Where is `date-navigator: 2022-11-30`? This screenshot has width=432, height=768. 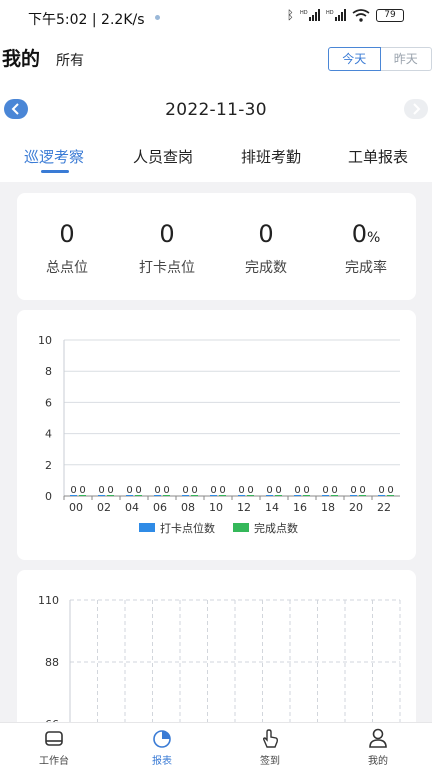 date-navigator: 2022-11-30 is located at coordinates (216, 109).